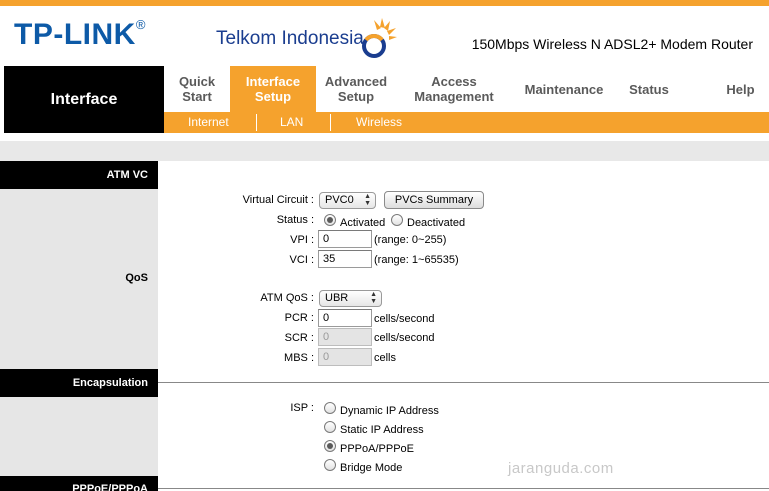 The image size is (769, 491). What do you see at coordinates (299, 318) in the screenshot?
I see `pcr-label: PCR :` at bounding box center [299, 318].